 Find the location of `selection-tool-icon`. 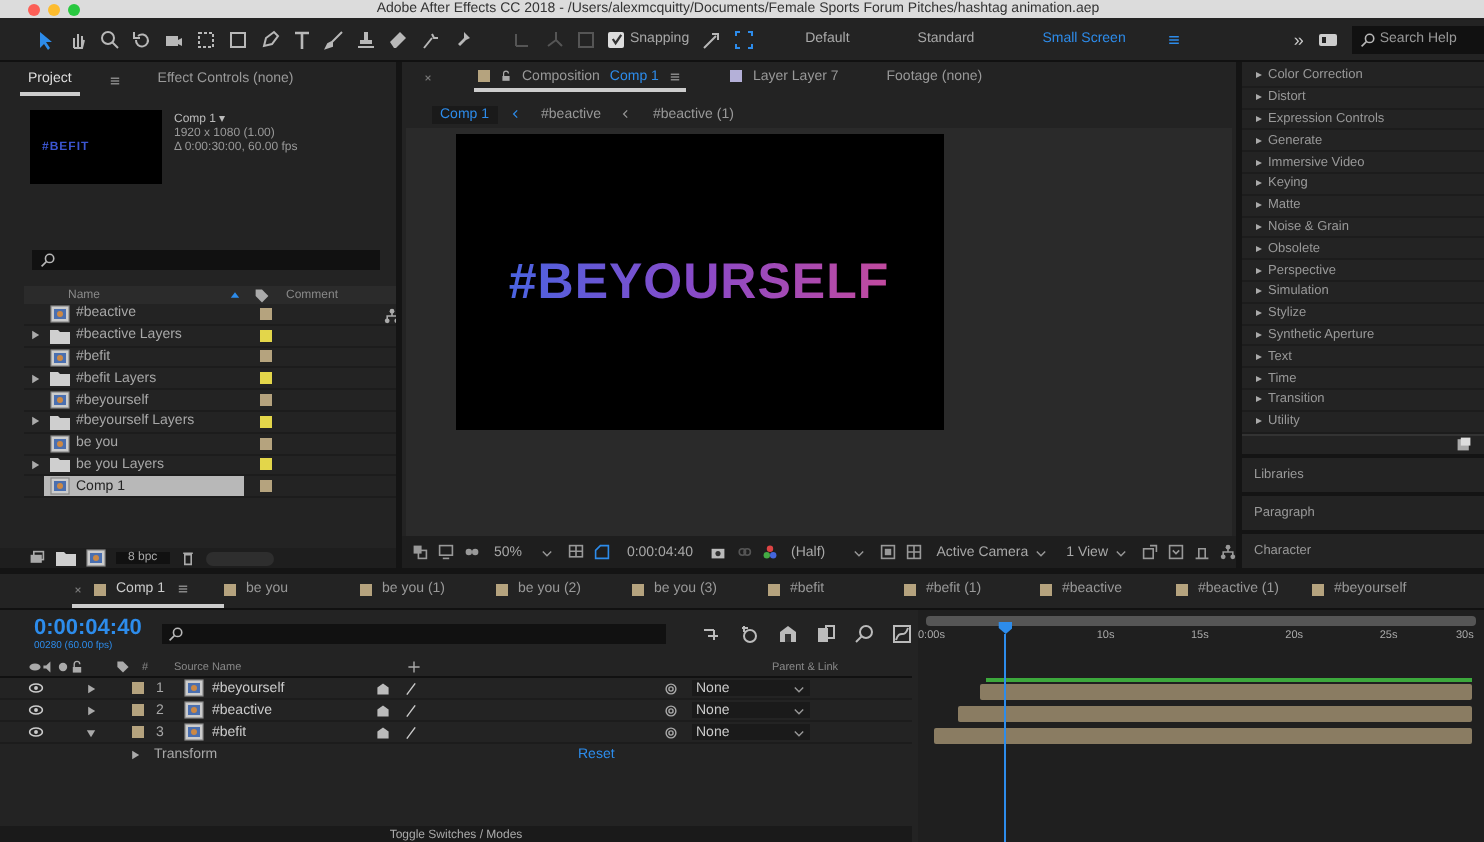

selection-tool-icon is located at coordinates (46, 39).